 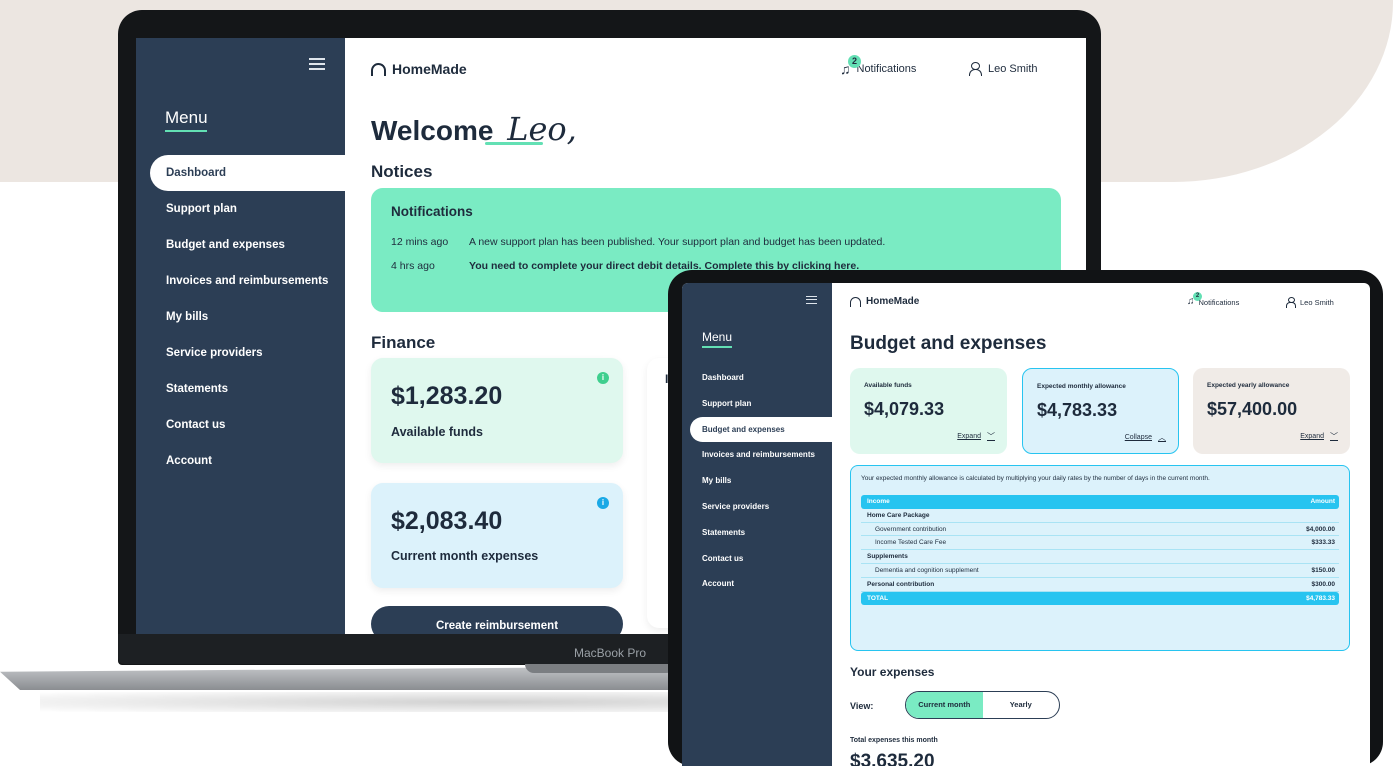 What do you see at coordinates (402, 171) in the screenshot?
I see `notices-heading: Notices` at bounding box center [402, 171].